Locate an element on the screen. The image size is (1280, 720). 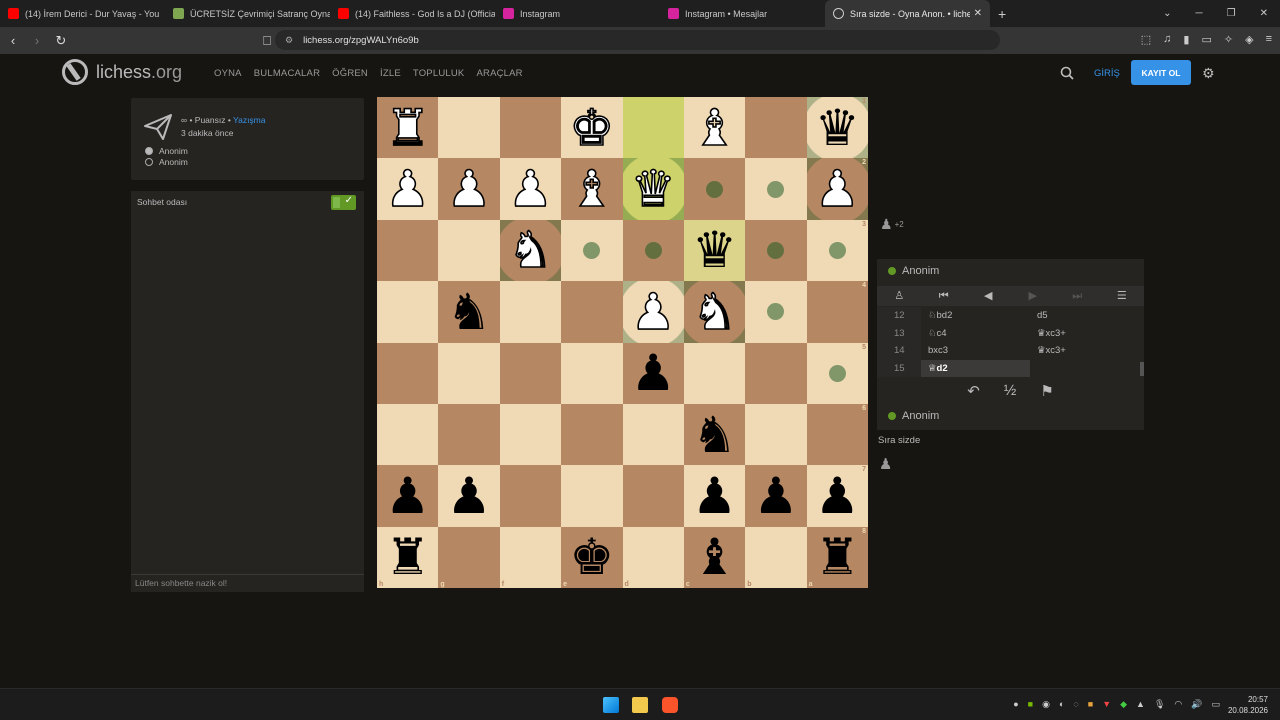
leo-icon: ✧ is located at coordinates (1228, 39).